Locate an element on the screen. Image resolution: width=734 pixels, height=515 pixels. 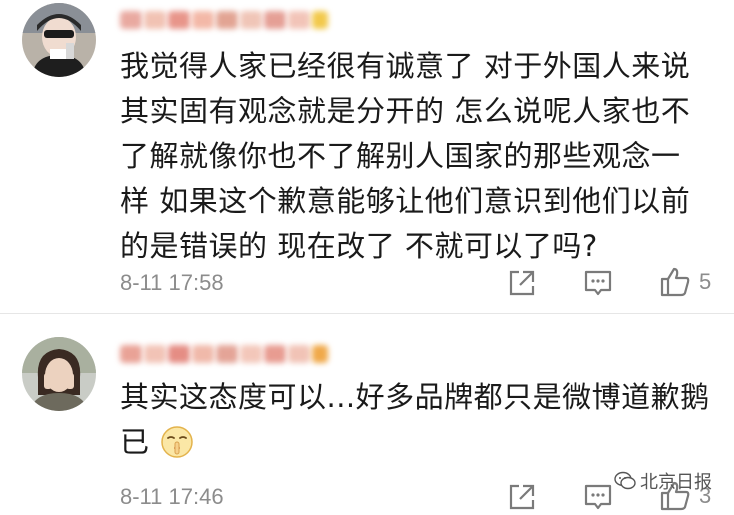
timestamp: 8-11 17:58 is located at coordinates (172, 282).